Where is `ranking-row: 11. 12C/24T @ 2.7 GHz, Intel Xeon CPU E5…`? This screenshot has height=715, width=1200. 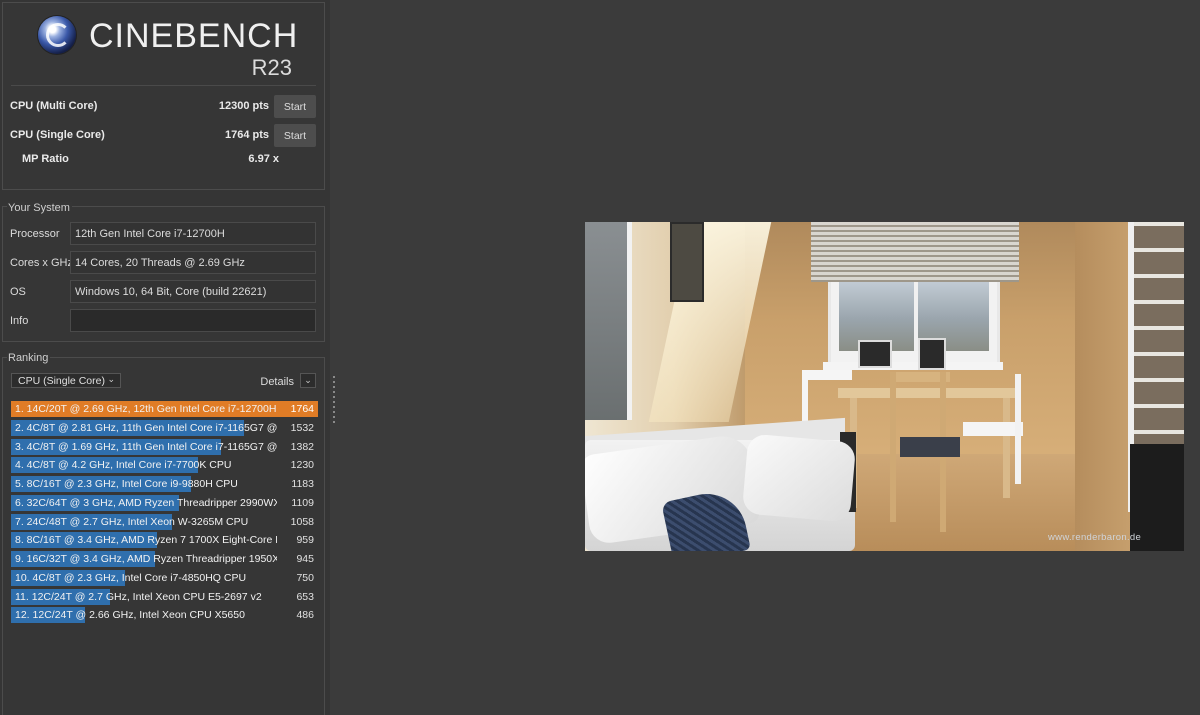 ranking-row: 11. 12C/24T @ 2.7 GHz, Intel Xeon CPU E5… is located at coordinates (164, 596).